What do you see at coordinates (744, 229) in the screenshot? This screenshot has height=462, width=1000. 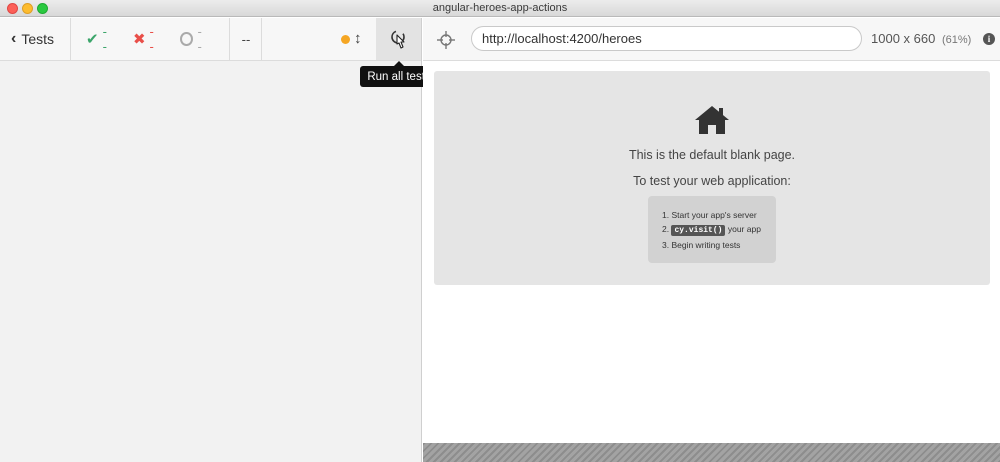 I see `step-2-text: your app` at bounding box center [744, 229].